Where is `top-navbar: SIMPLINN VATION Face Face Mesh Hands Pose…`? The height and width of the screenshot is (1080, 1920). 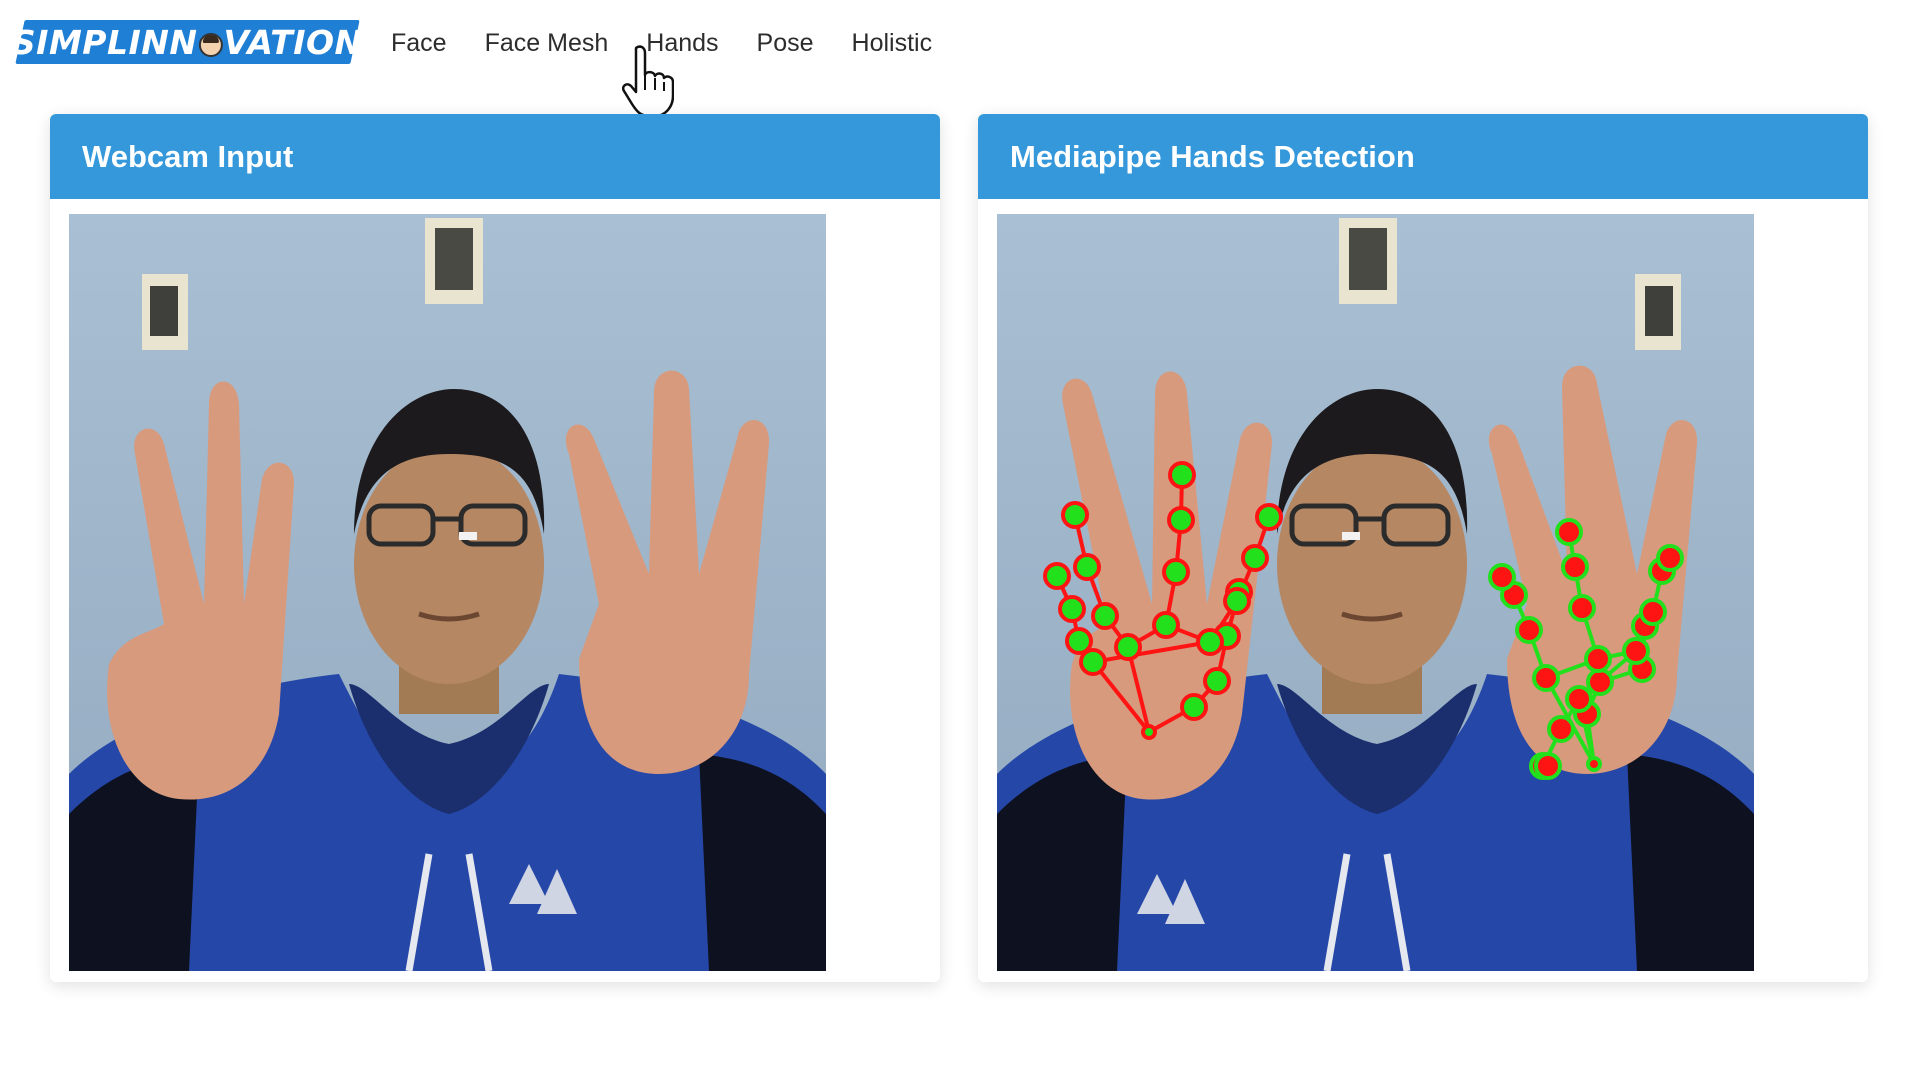
top-navbar: SIMPLINN VATION Face Face Mesh Hands Pose… is located at coordinates (960, 59).